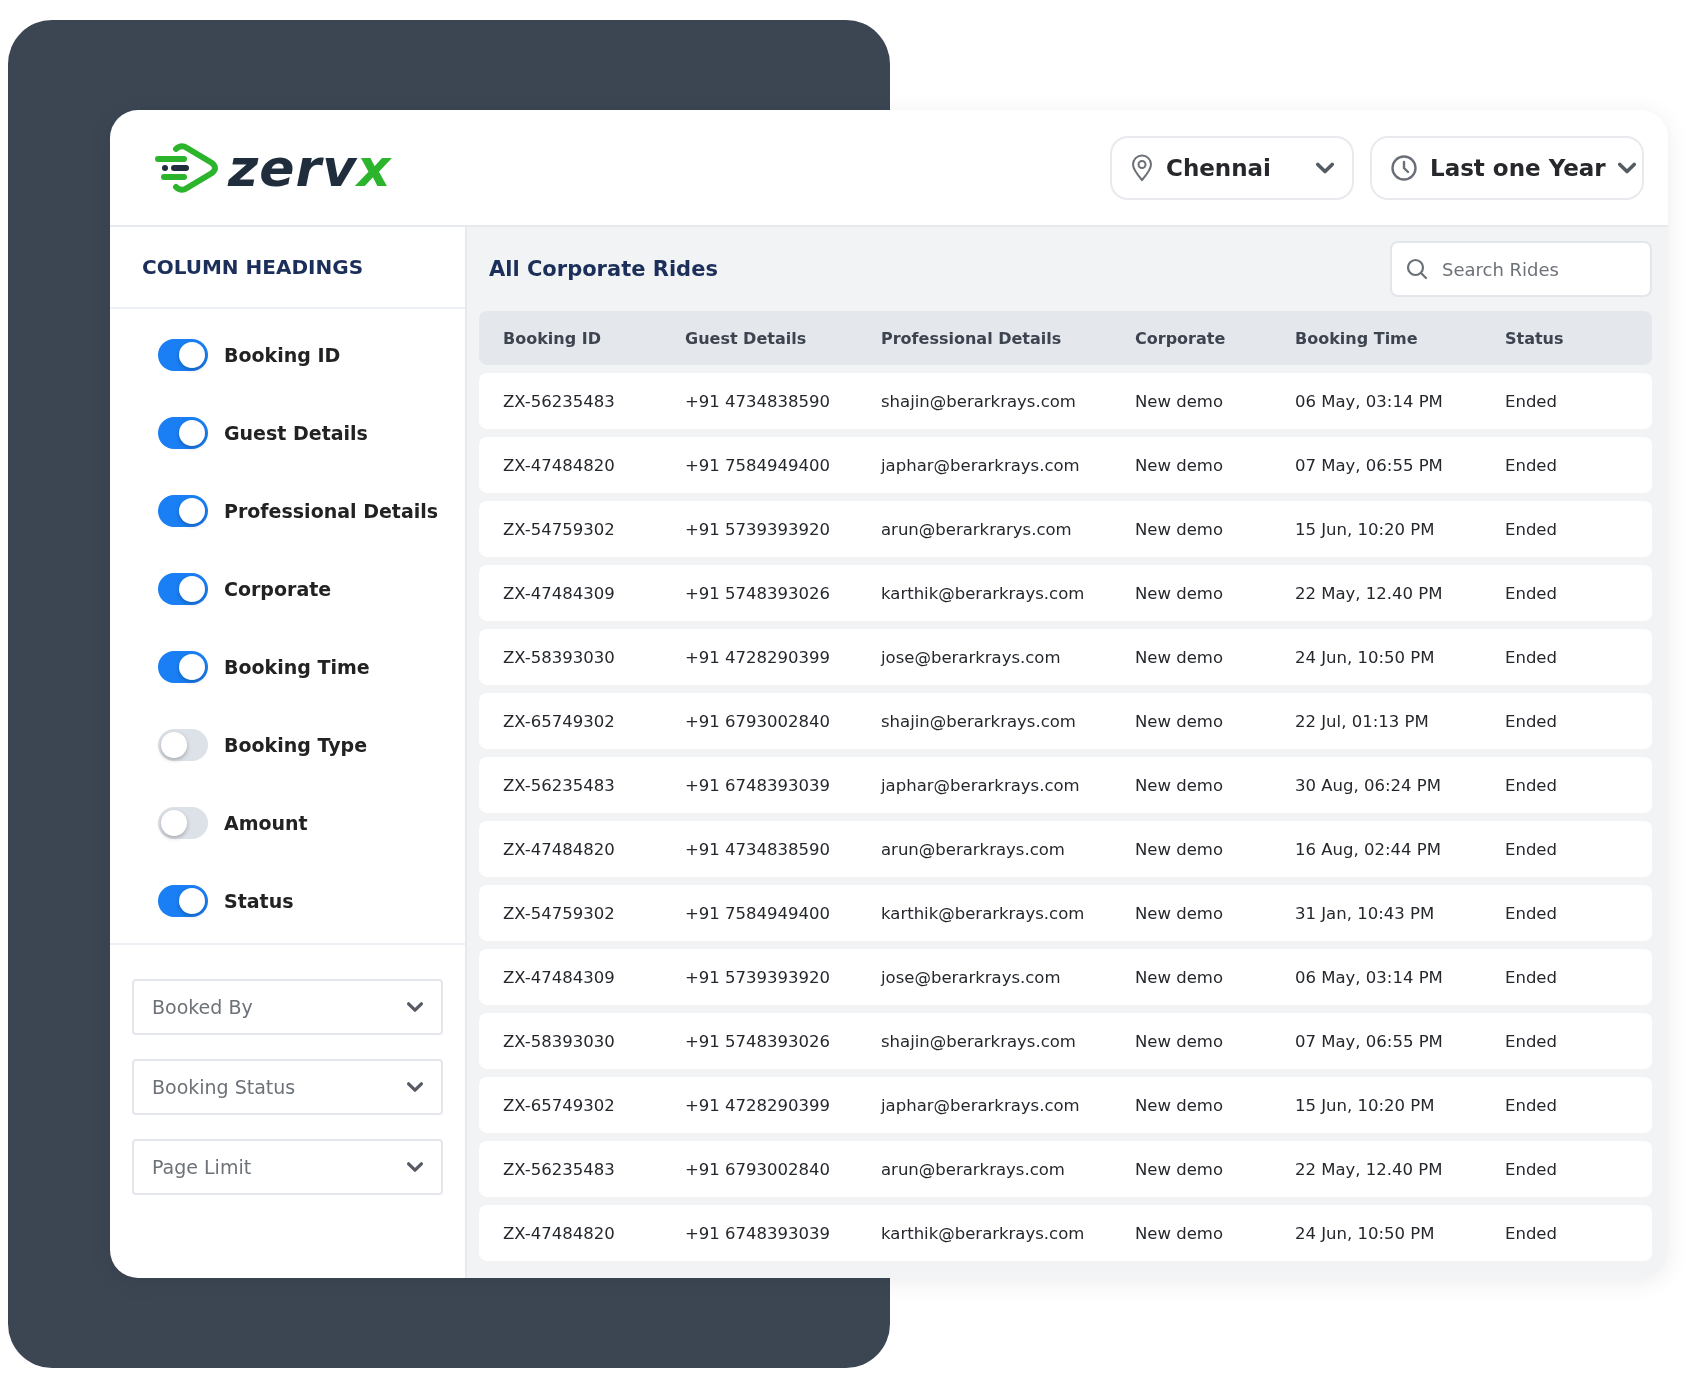 This screenshot has height=1388, width=1686. What do you see at coordinates (278, 589) in the screenshot?
I see `toggle-label: Corporate` at bounding box center [278, 589].